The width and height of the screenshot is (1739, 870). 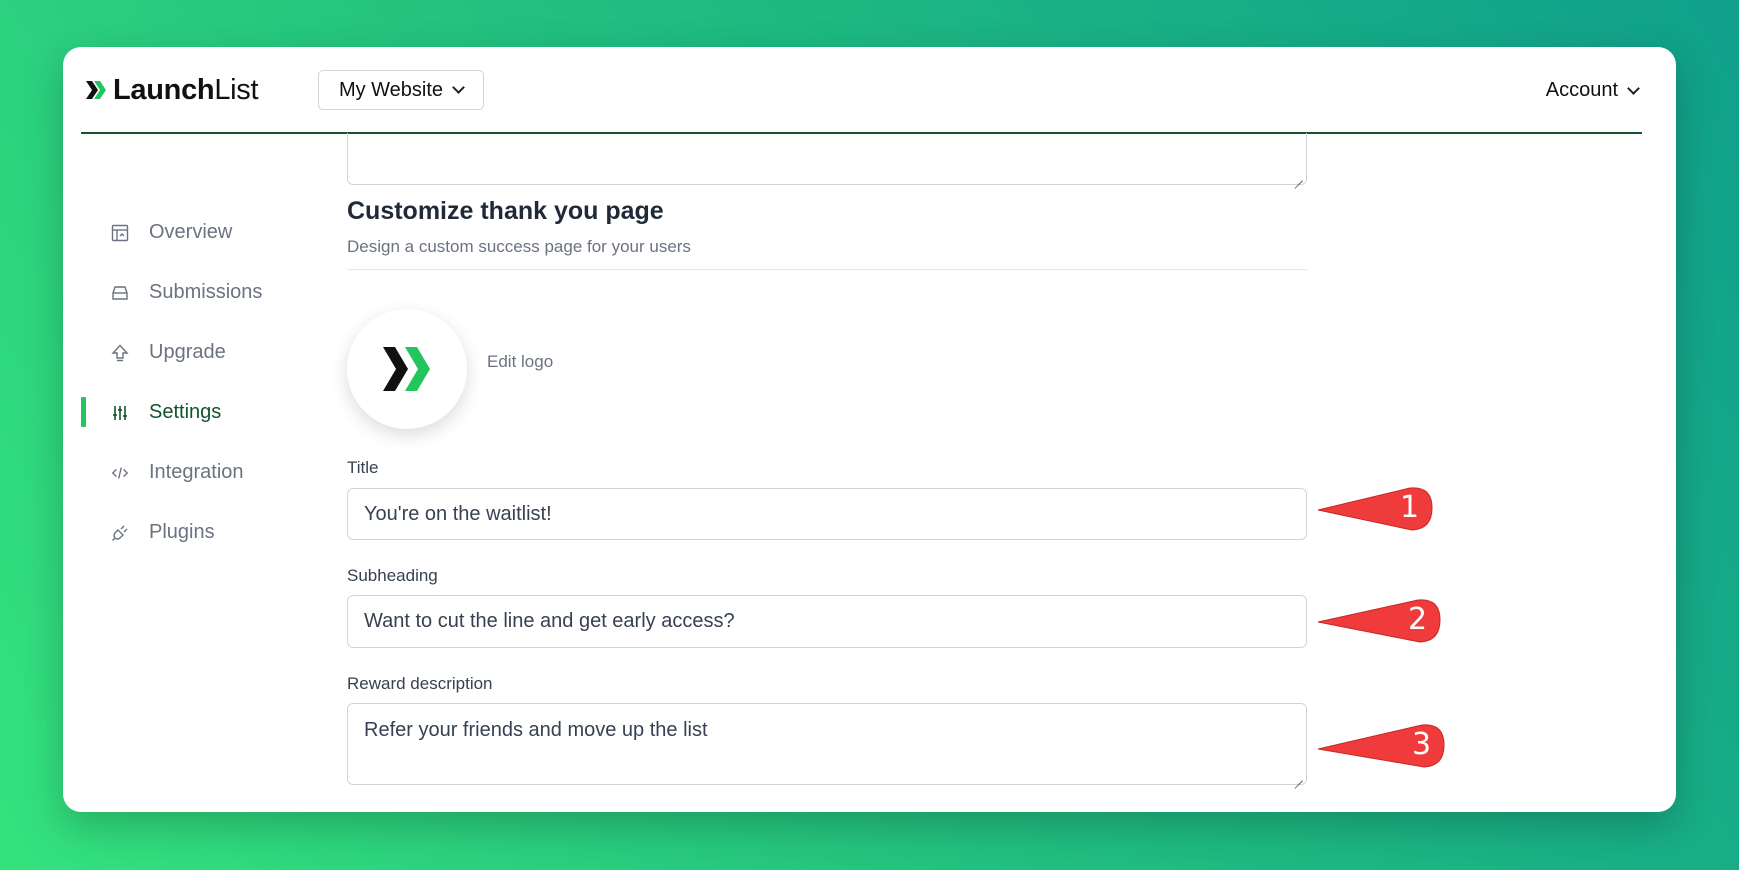 What do you see at coordinates (206, 291) in the screenshot?
I see `sidebar-item-label: Submissions` at bounding box center [206, 291].